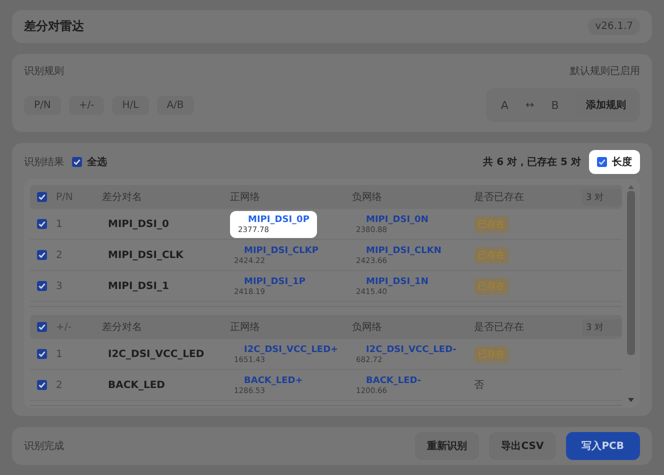  What do you see at coordinates (138, 286) in the screenshot?
I see `pair-name: MIPI_DSI_1` at bounding box center [138, 286].